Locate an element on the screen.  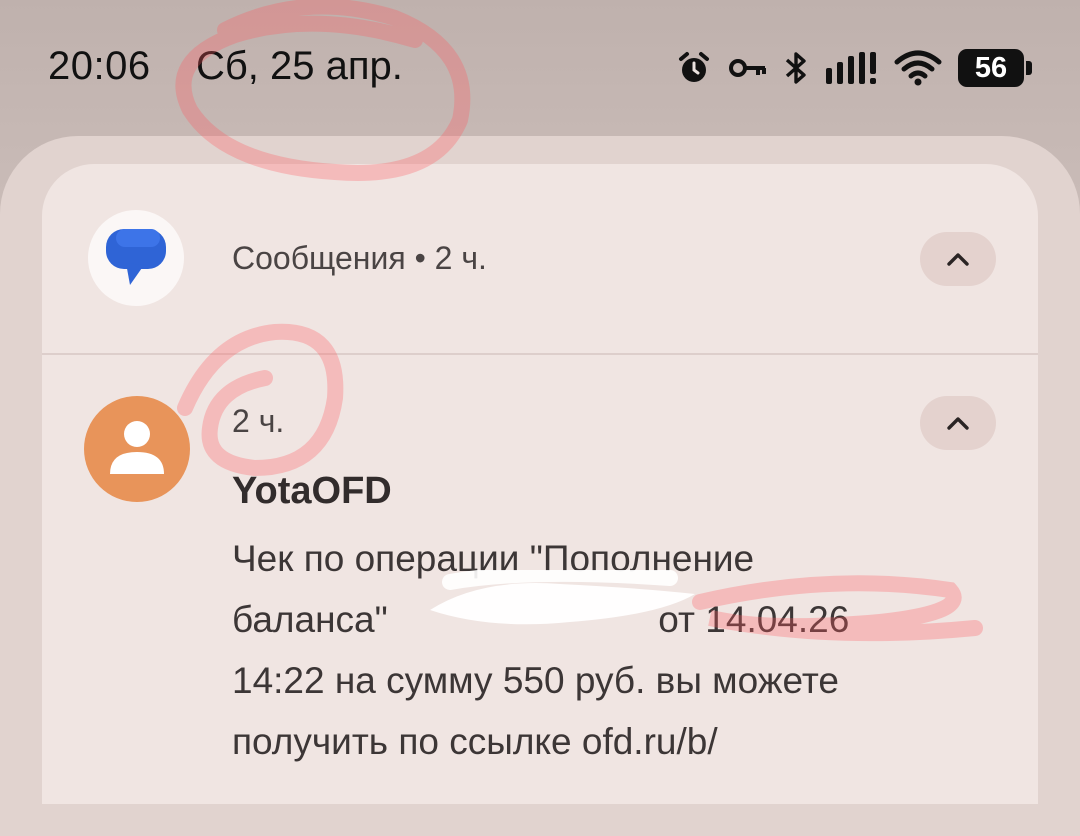
wifi-icon is located at coordinates (918, 68).